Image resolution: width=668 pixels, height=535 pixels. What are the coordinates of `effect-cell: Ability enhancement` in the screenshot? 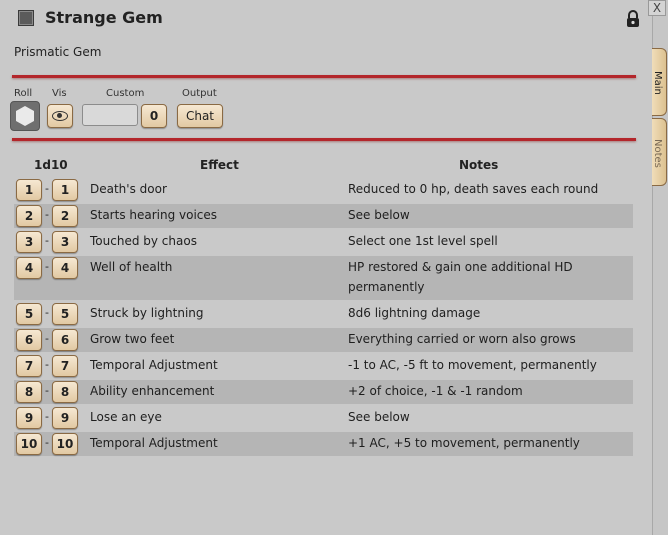 It's located at (152, 391).